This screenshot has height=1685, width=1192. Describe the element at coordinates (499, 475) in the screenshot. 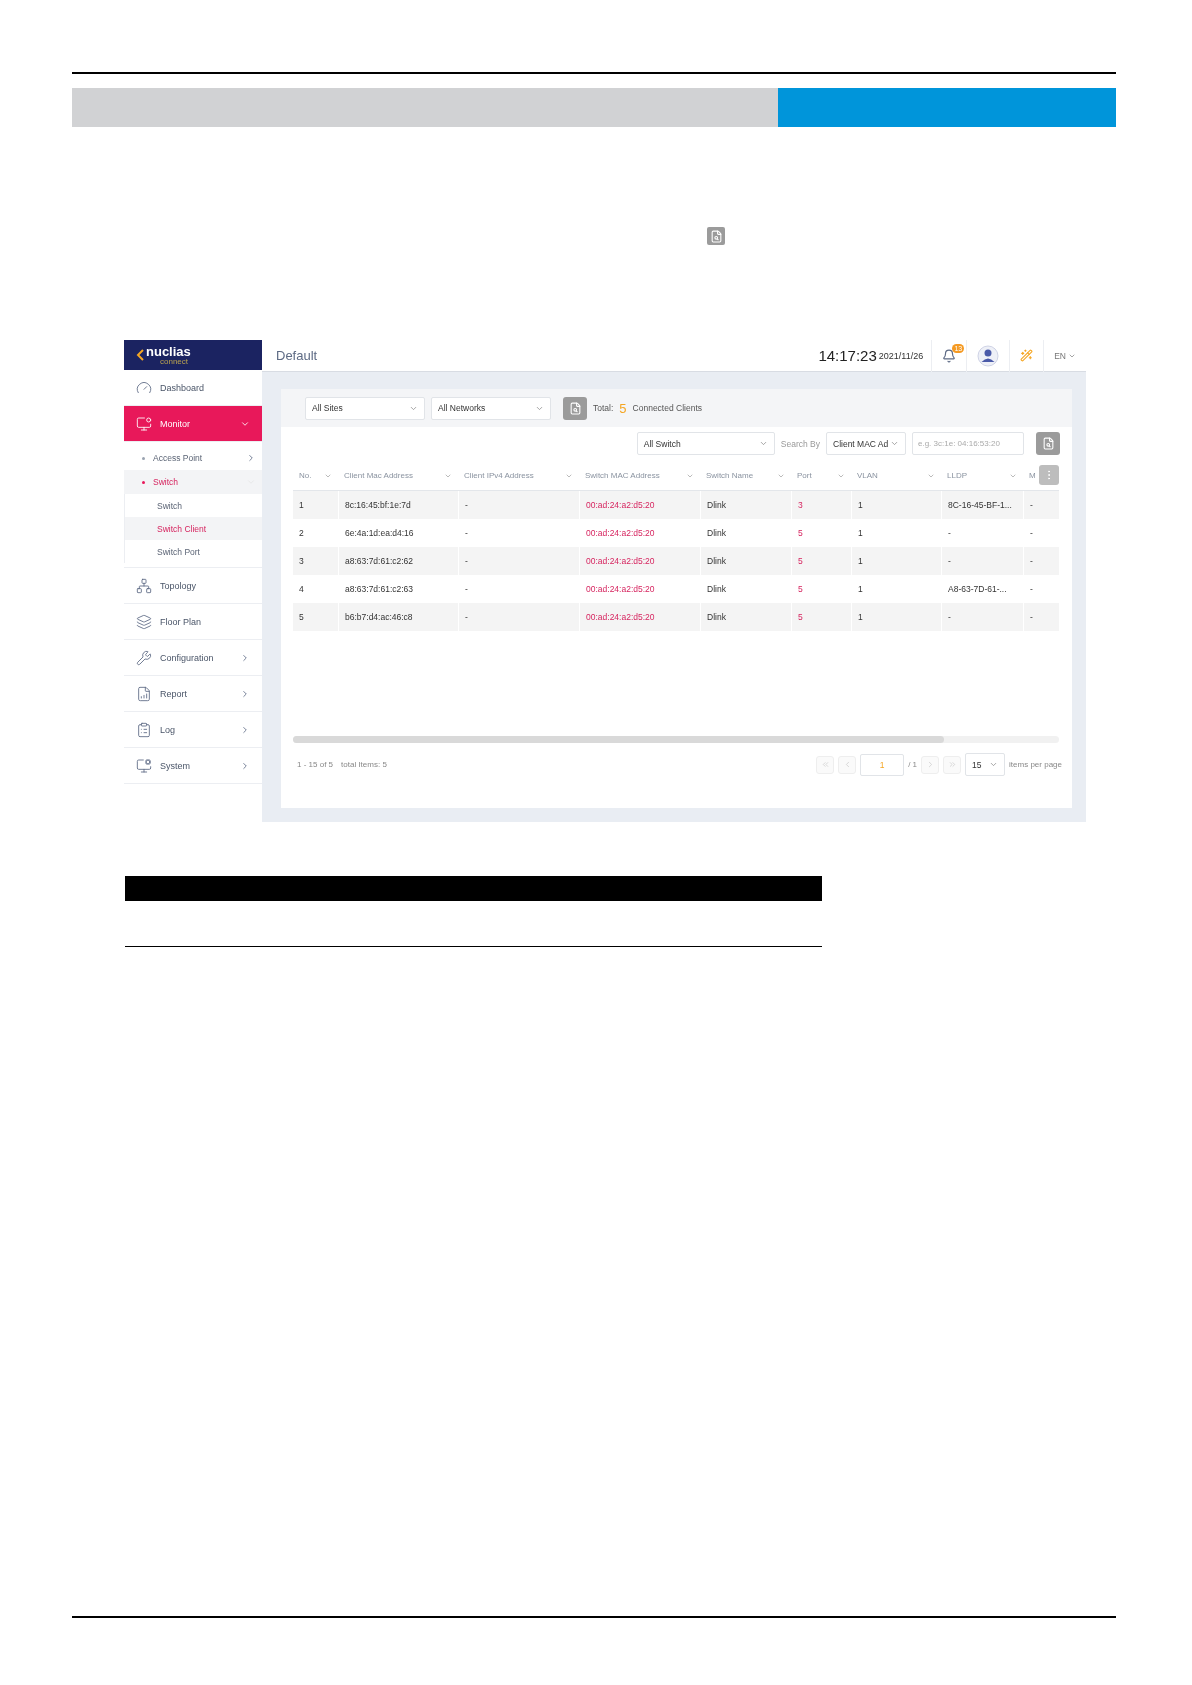

I see `column-header: Client IPv4 Address` at that location.